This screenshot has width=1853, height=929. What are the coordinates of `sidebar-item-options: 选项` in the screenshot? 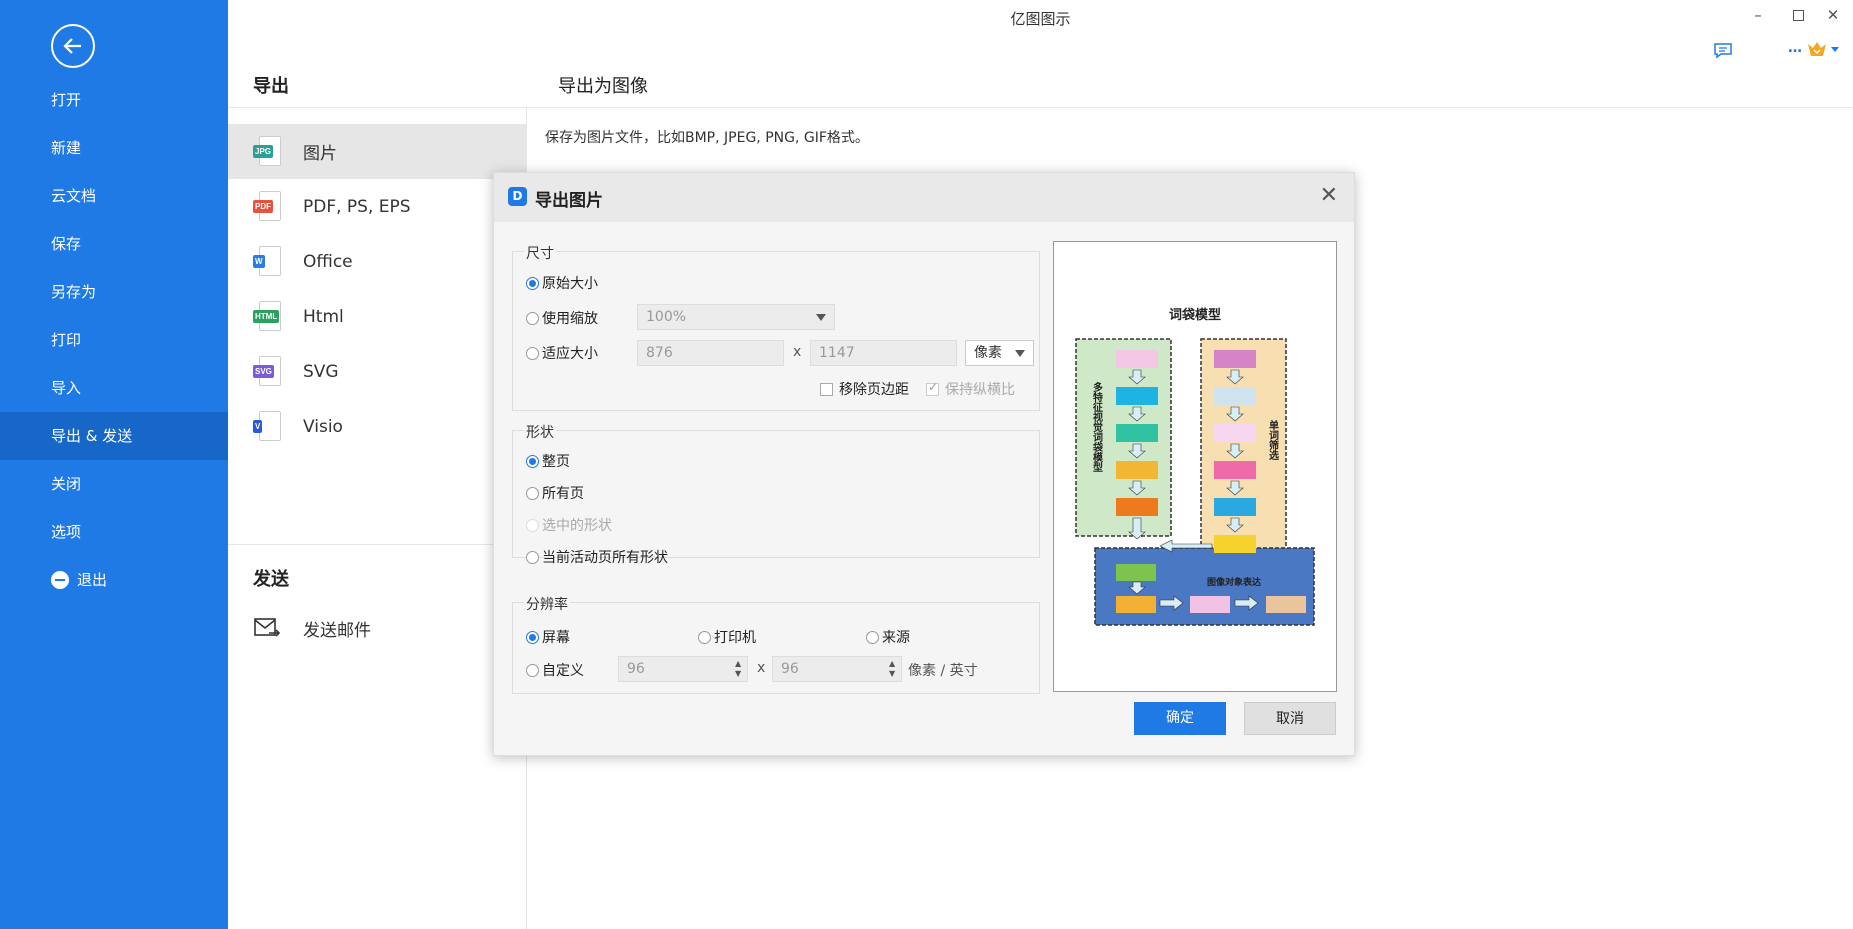 It's located at (114, 532).